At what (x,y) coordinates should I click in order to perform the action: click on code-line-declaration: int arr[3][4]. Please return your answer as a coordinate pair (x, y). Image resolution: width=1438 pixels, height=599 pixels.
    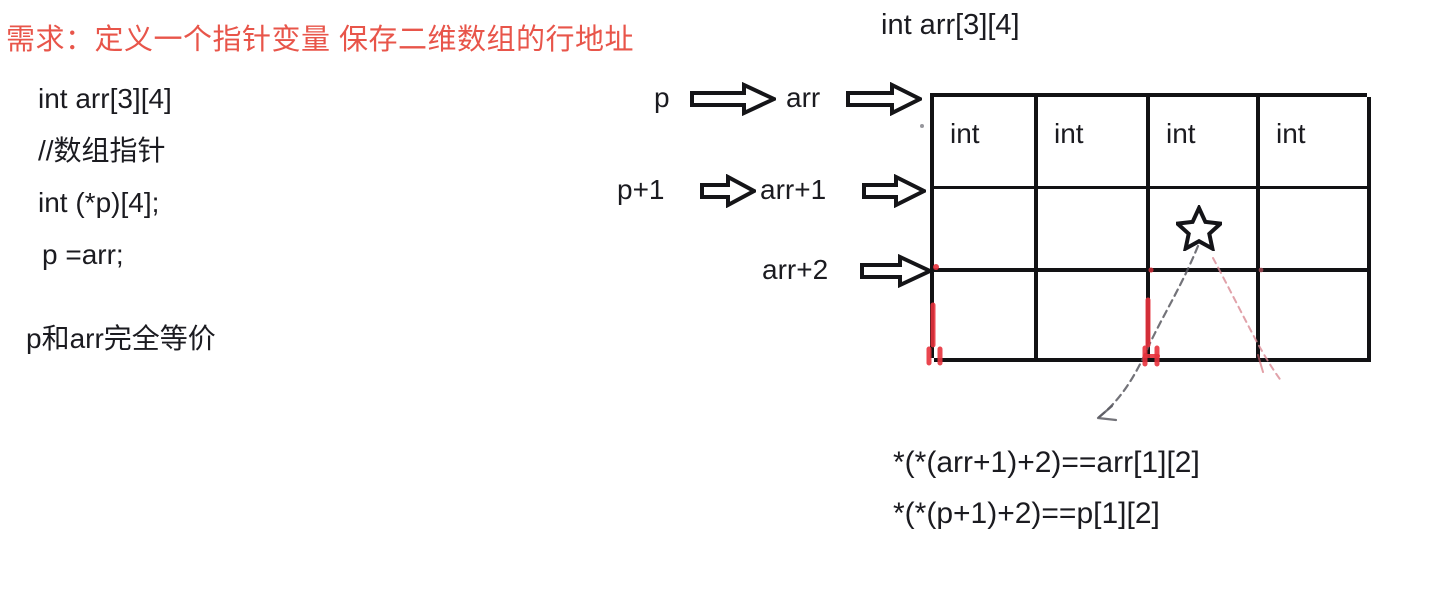
    Looking at the image, I should click on (105, 98).